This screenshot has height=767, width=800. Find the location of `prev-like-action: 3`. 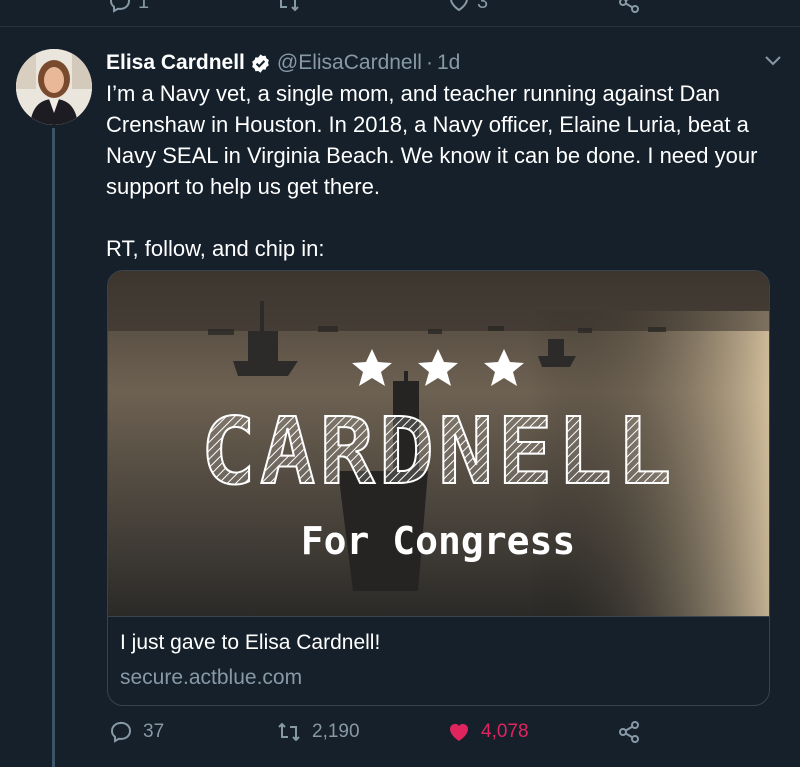

prev-like-action: 3 is located at coordinates (467, 7).